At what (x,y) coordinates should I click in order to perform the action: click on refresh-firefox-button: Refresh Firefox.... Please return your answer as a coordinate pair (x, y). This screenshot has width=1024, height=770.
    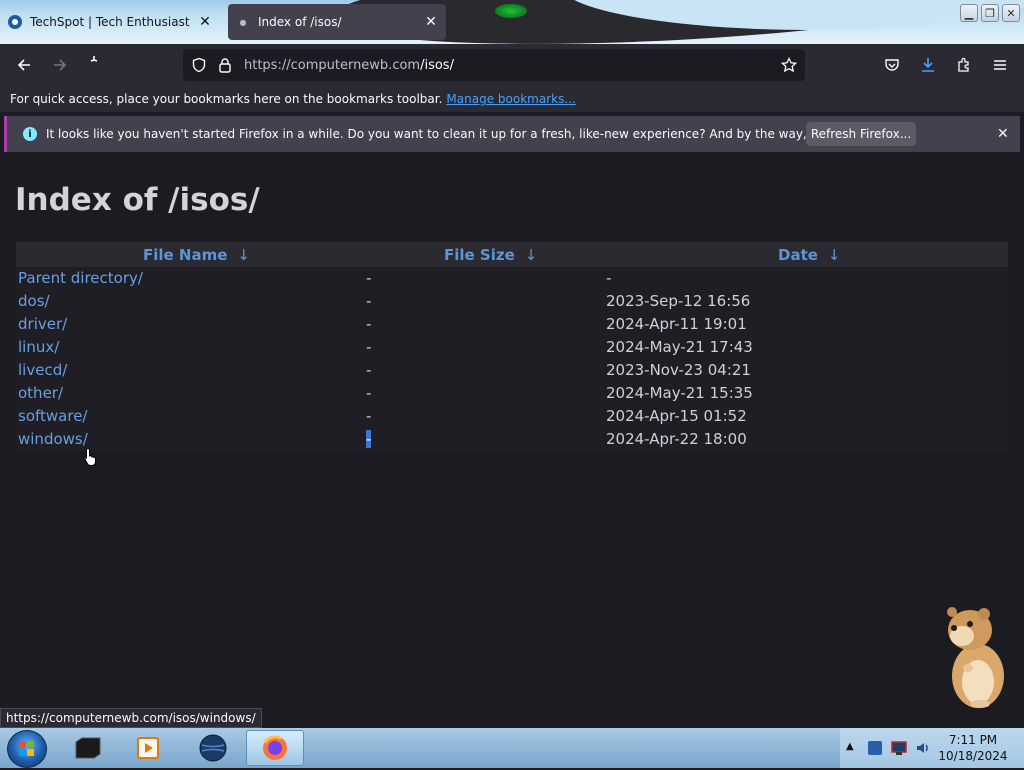
    Looking at the image, I should click on (861, 134).